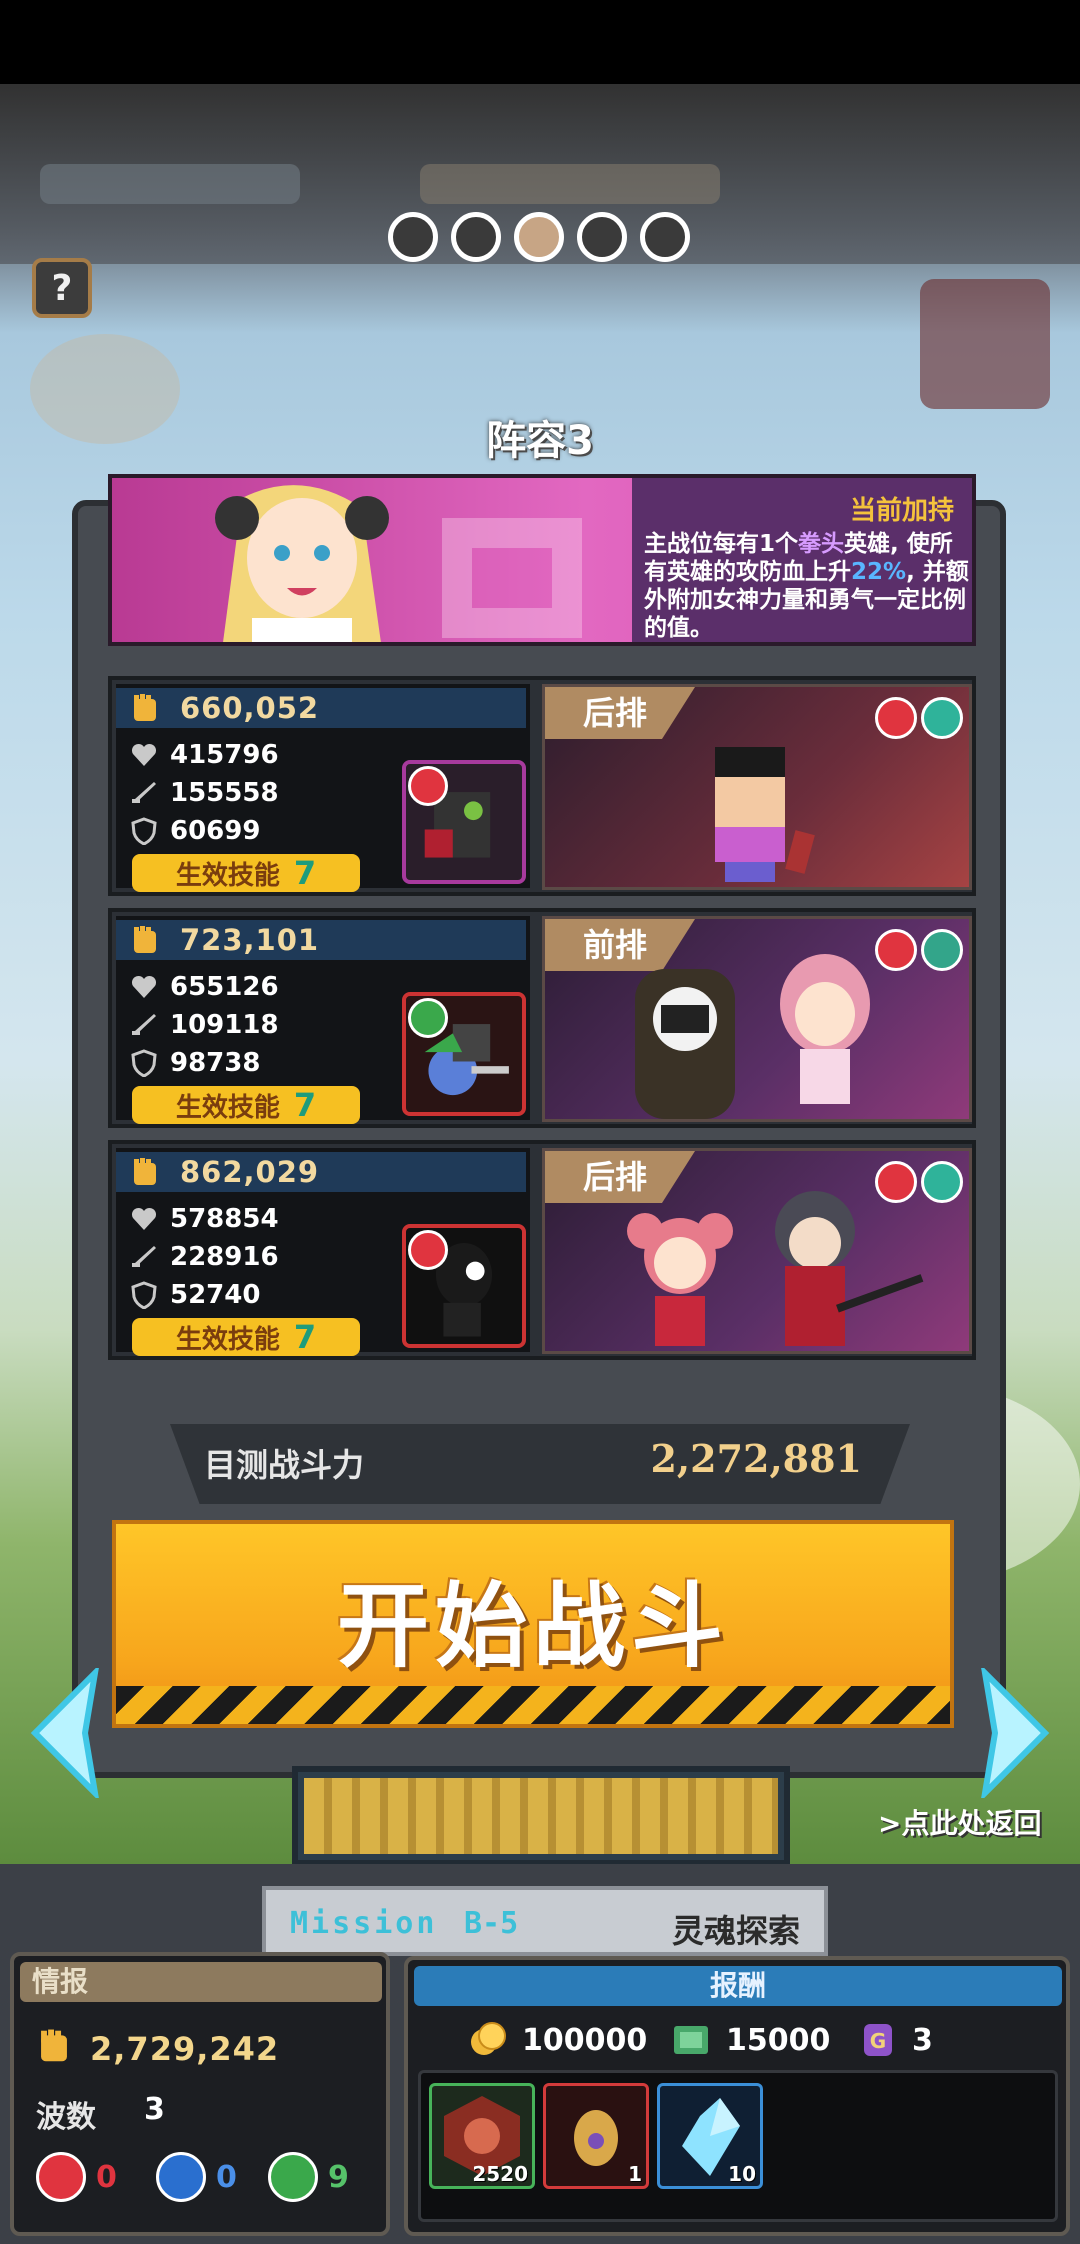 The width and height of the screenshot is (1080, 2244). What do you see at coordinates (154, 2109) in the screenshot?
I see `wave-count: 3` at bounding box center [154, 2109].